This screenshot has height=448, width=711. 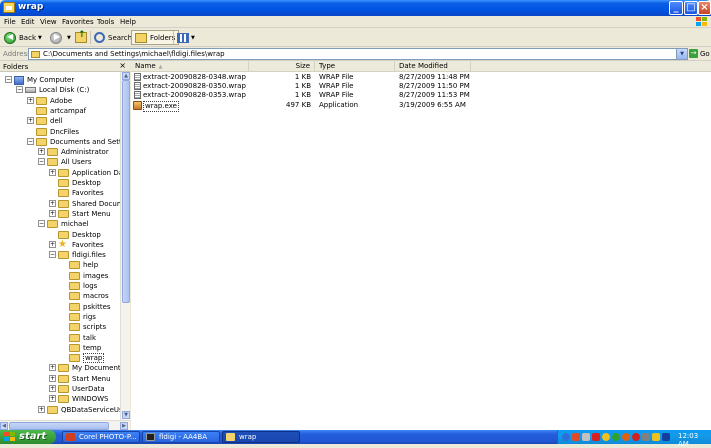 I want to click on tree-item: pskittes, so click(x=90, y=307).